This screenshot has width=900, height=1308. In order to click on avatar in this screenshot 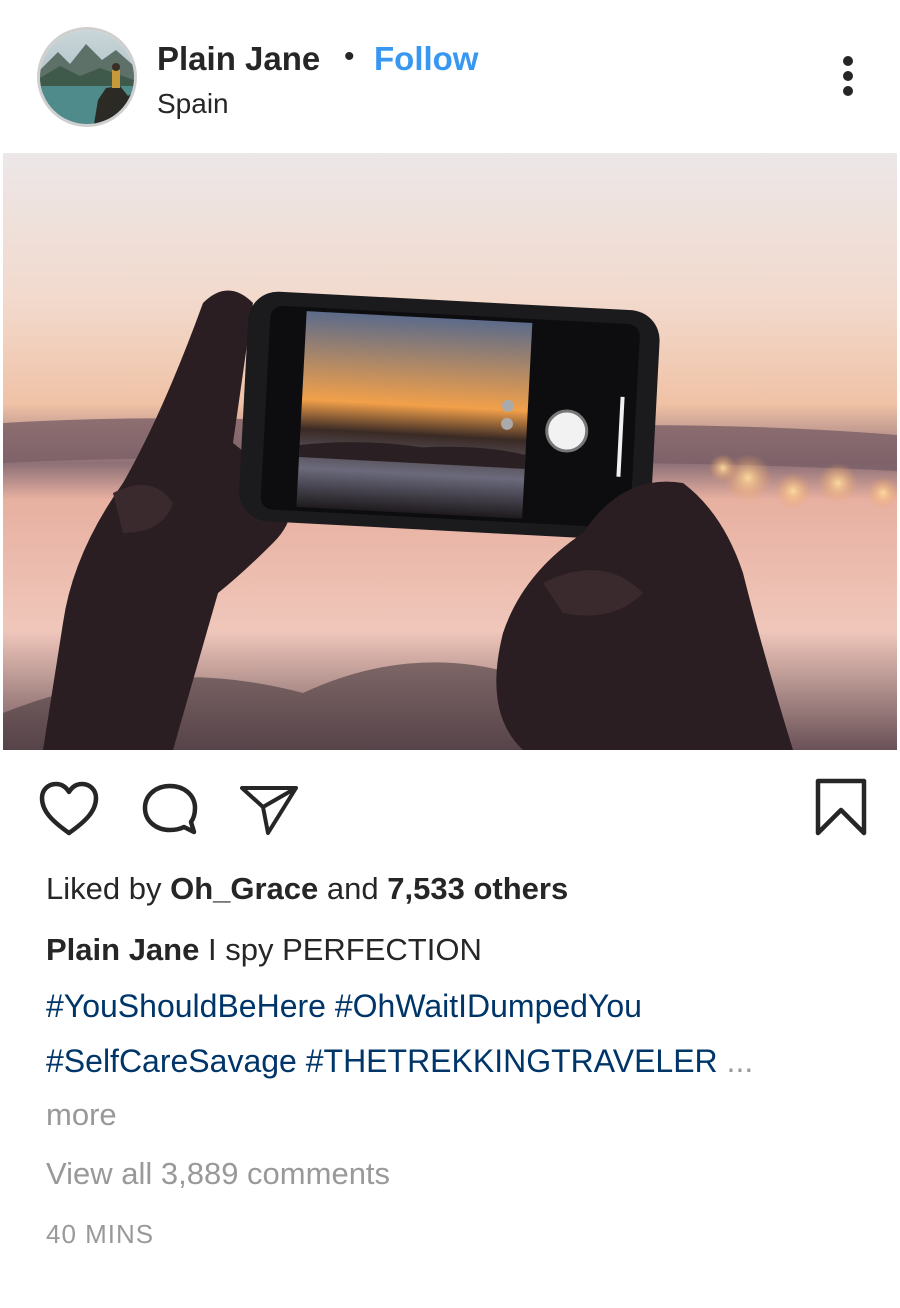, I will do `click(87, 77)`.